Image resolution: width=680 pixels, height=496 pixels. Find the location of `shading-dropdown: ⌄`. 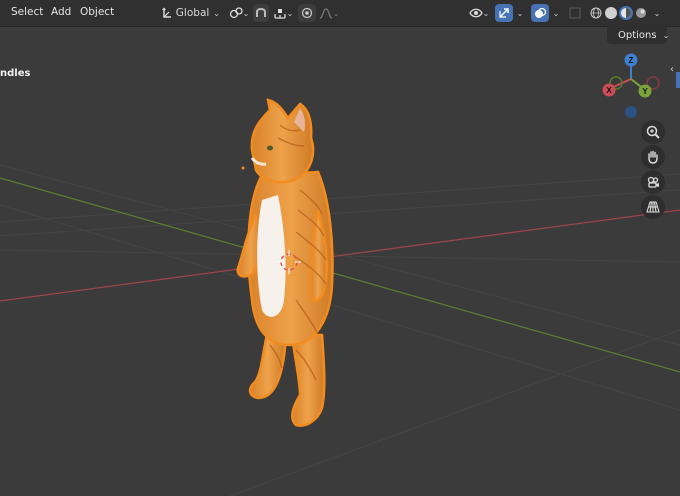

shading-dropdown: ⌄ is located at coordinates (657, 13).